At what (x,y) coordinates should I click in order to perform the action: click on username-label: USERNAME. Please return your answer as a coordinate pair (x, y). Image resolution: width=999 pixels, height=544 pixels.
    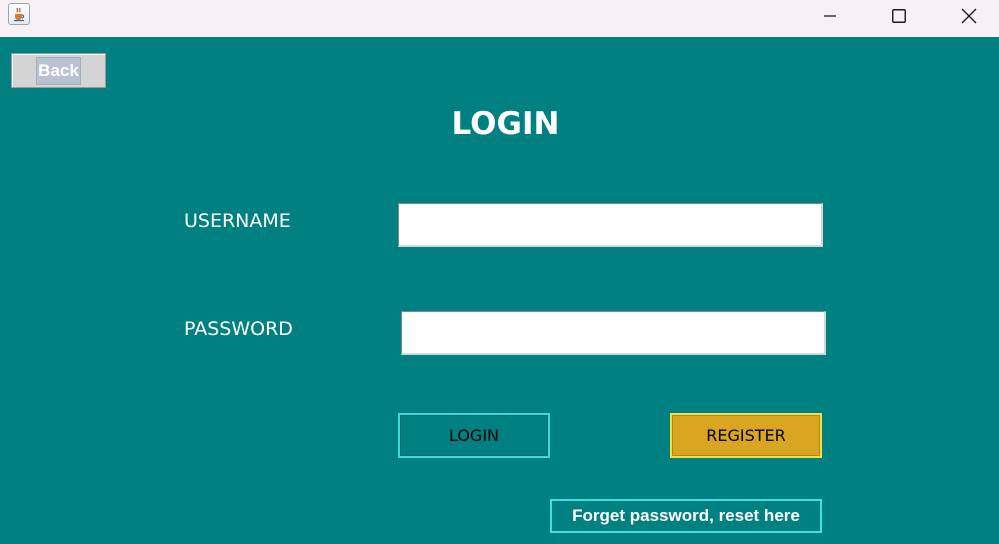
    Looking at the image, I should click on (237, 221).